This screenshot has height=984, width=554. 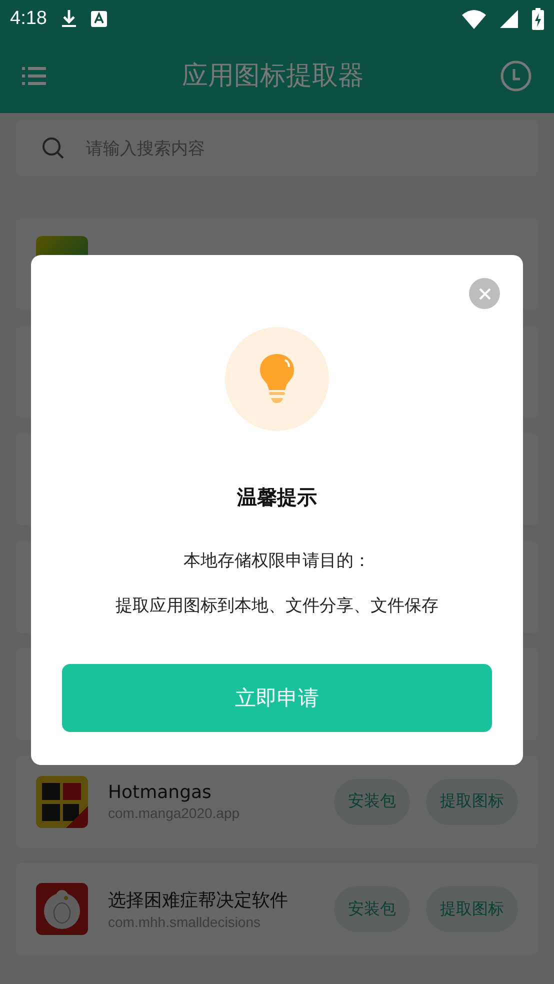 I want to click on bear-app-icon, so click(x=62, y=909).